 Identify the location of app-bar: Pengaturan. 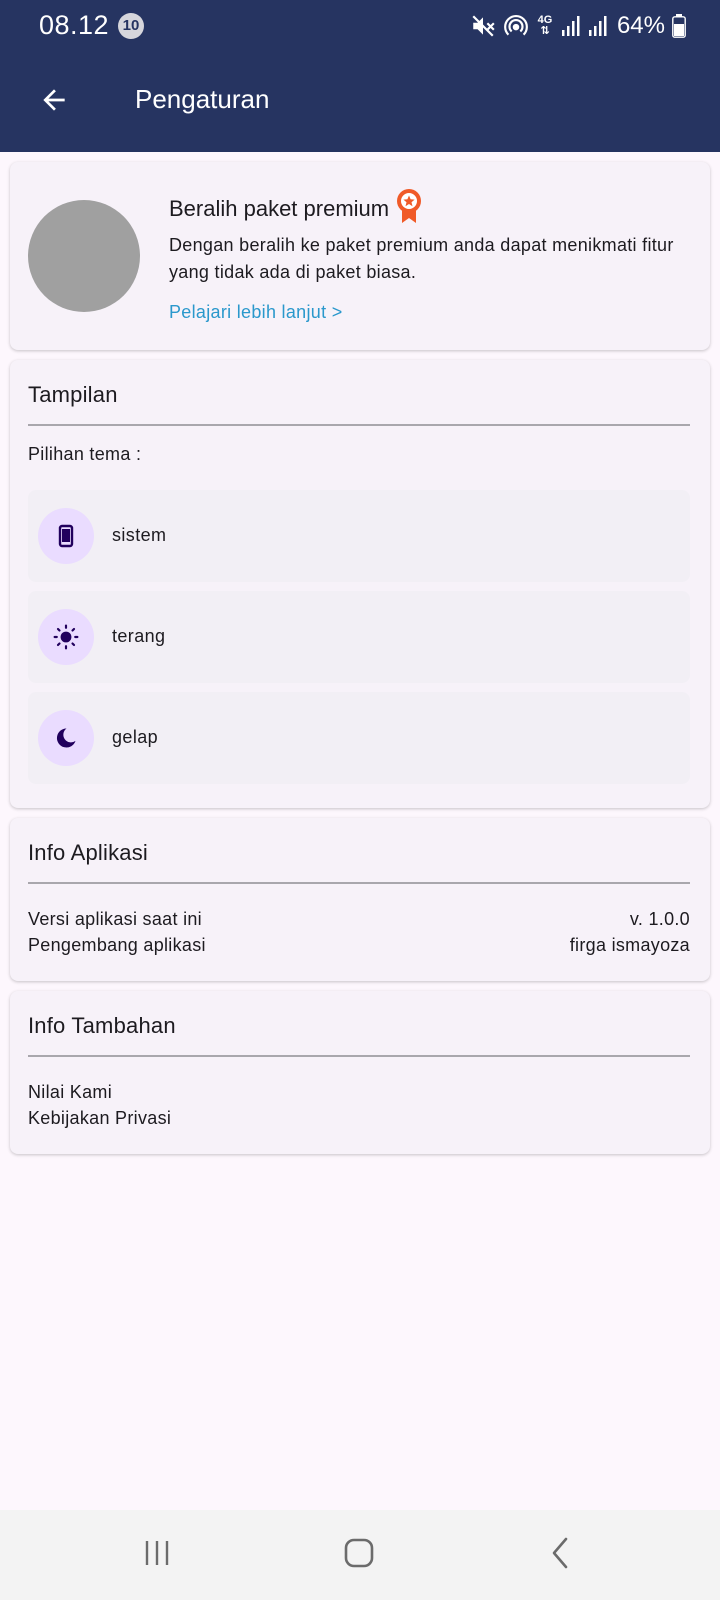
(360, 102).